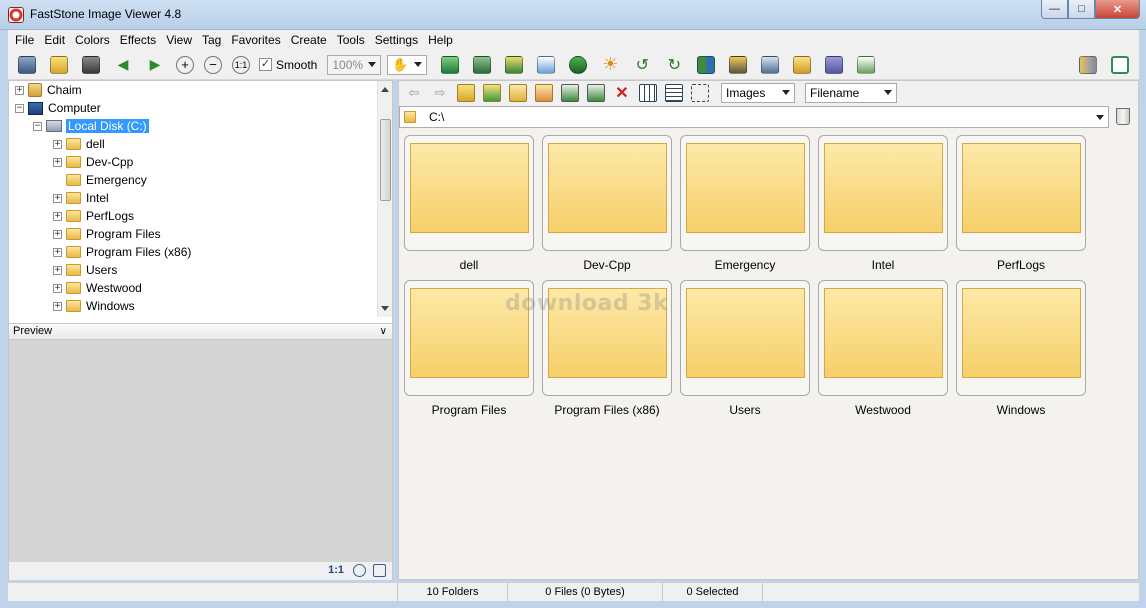 This screenshot has height=608, width=1146. I want to click on maximize-button: □, so click(1081, 9).